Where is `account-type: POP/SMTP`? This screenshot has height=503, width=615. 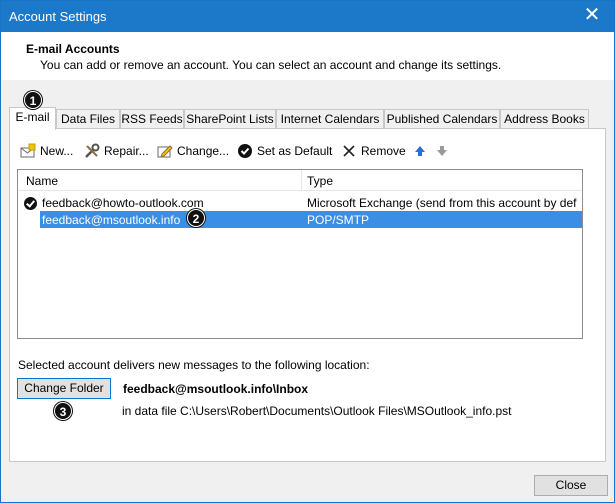 account-type: POP/SMTP is located at coordinates (338, 220).